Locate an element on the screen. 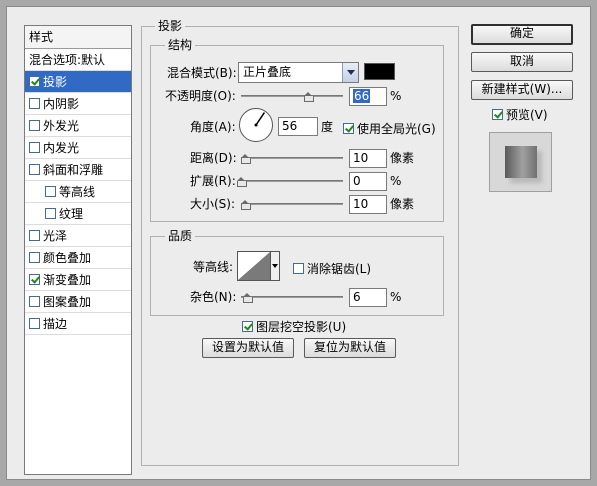  style-item-3: 外发光 is located at coordinates (78, 126).